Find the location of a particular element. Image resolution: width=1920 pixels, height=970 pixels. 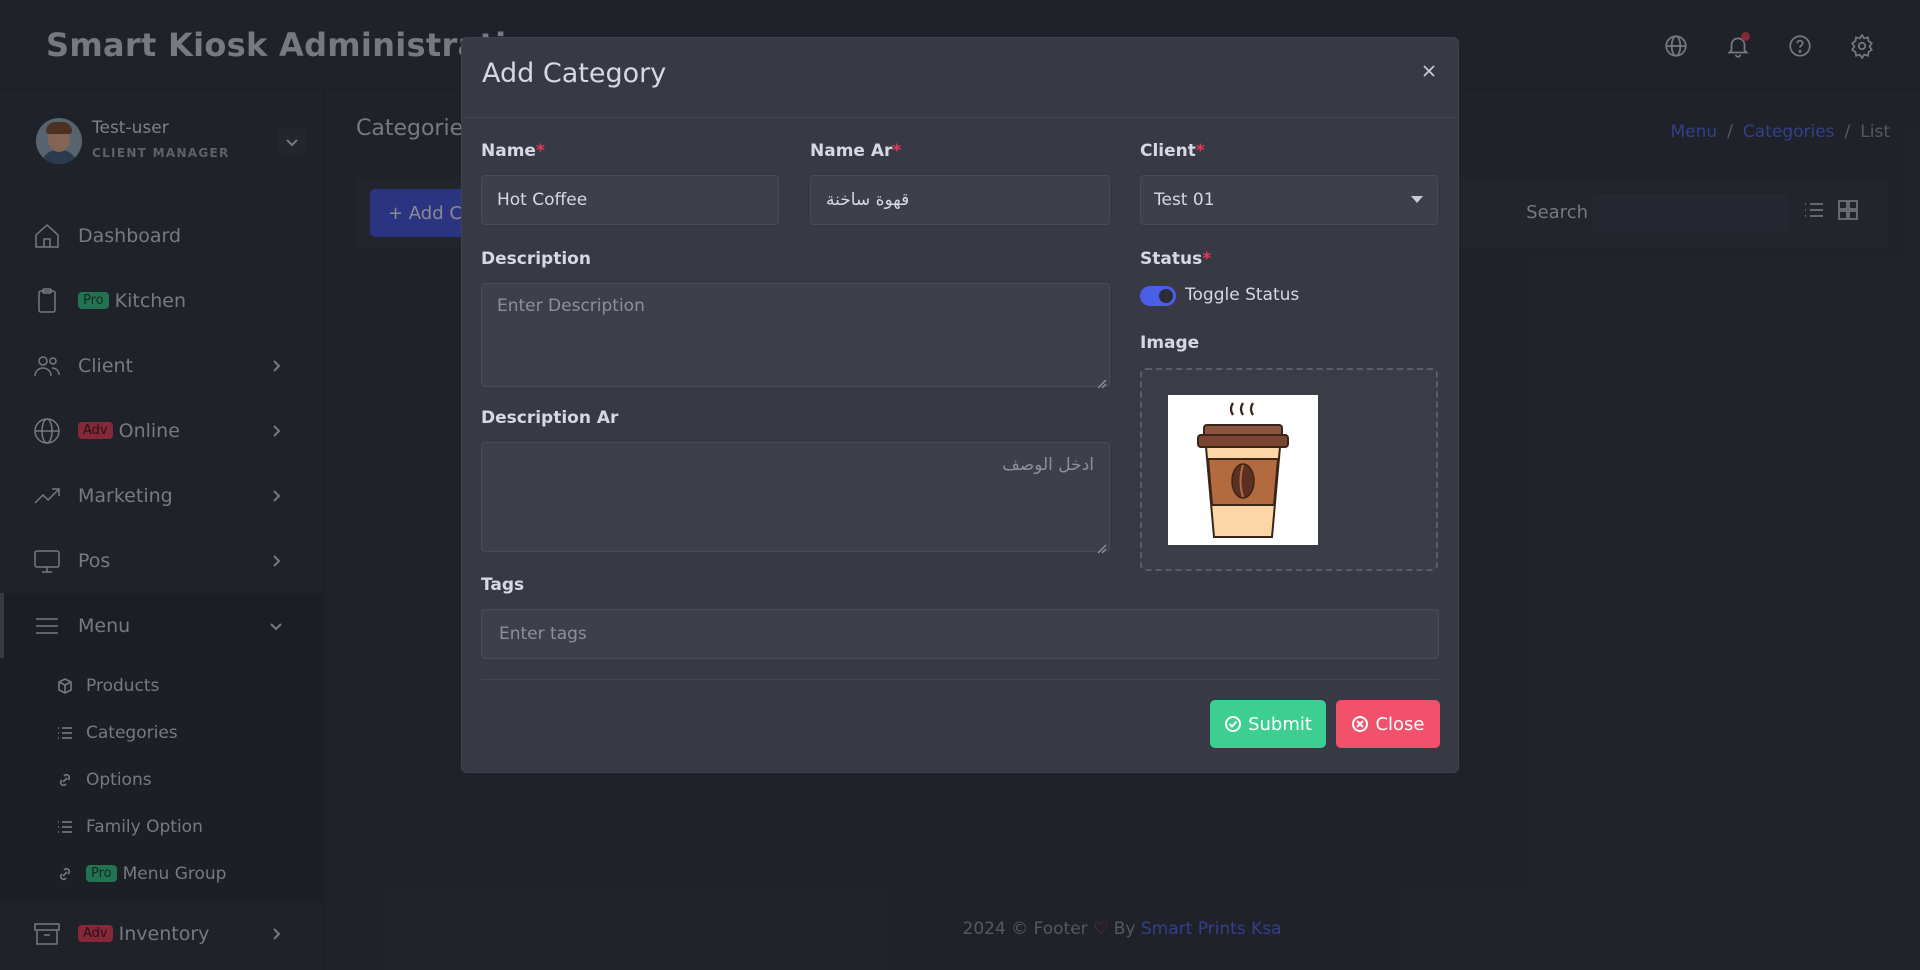

submit-button: Submit is located at coordinates (1268, 724).